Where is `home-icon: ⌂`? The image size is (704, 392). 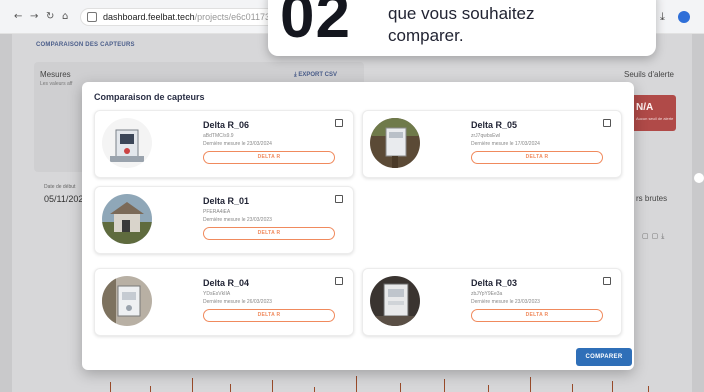 home-icon: ⌂ is located at coordinates (65, 17).